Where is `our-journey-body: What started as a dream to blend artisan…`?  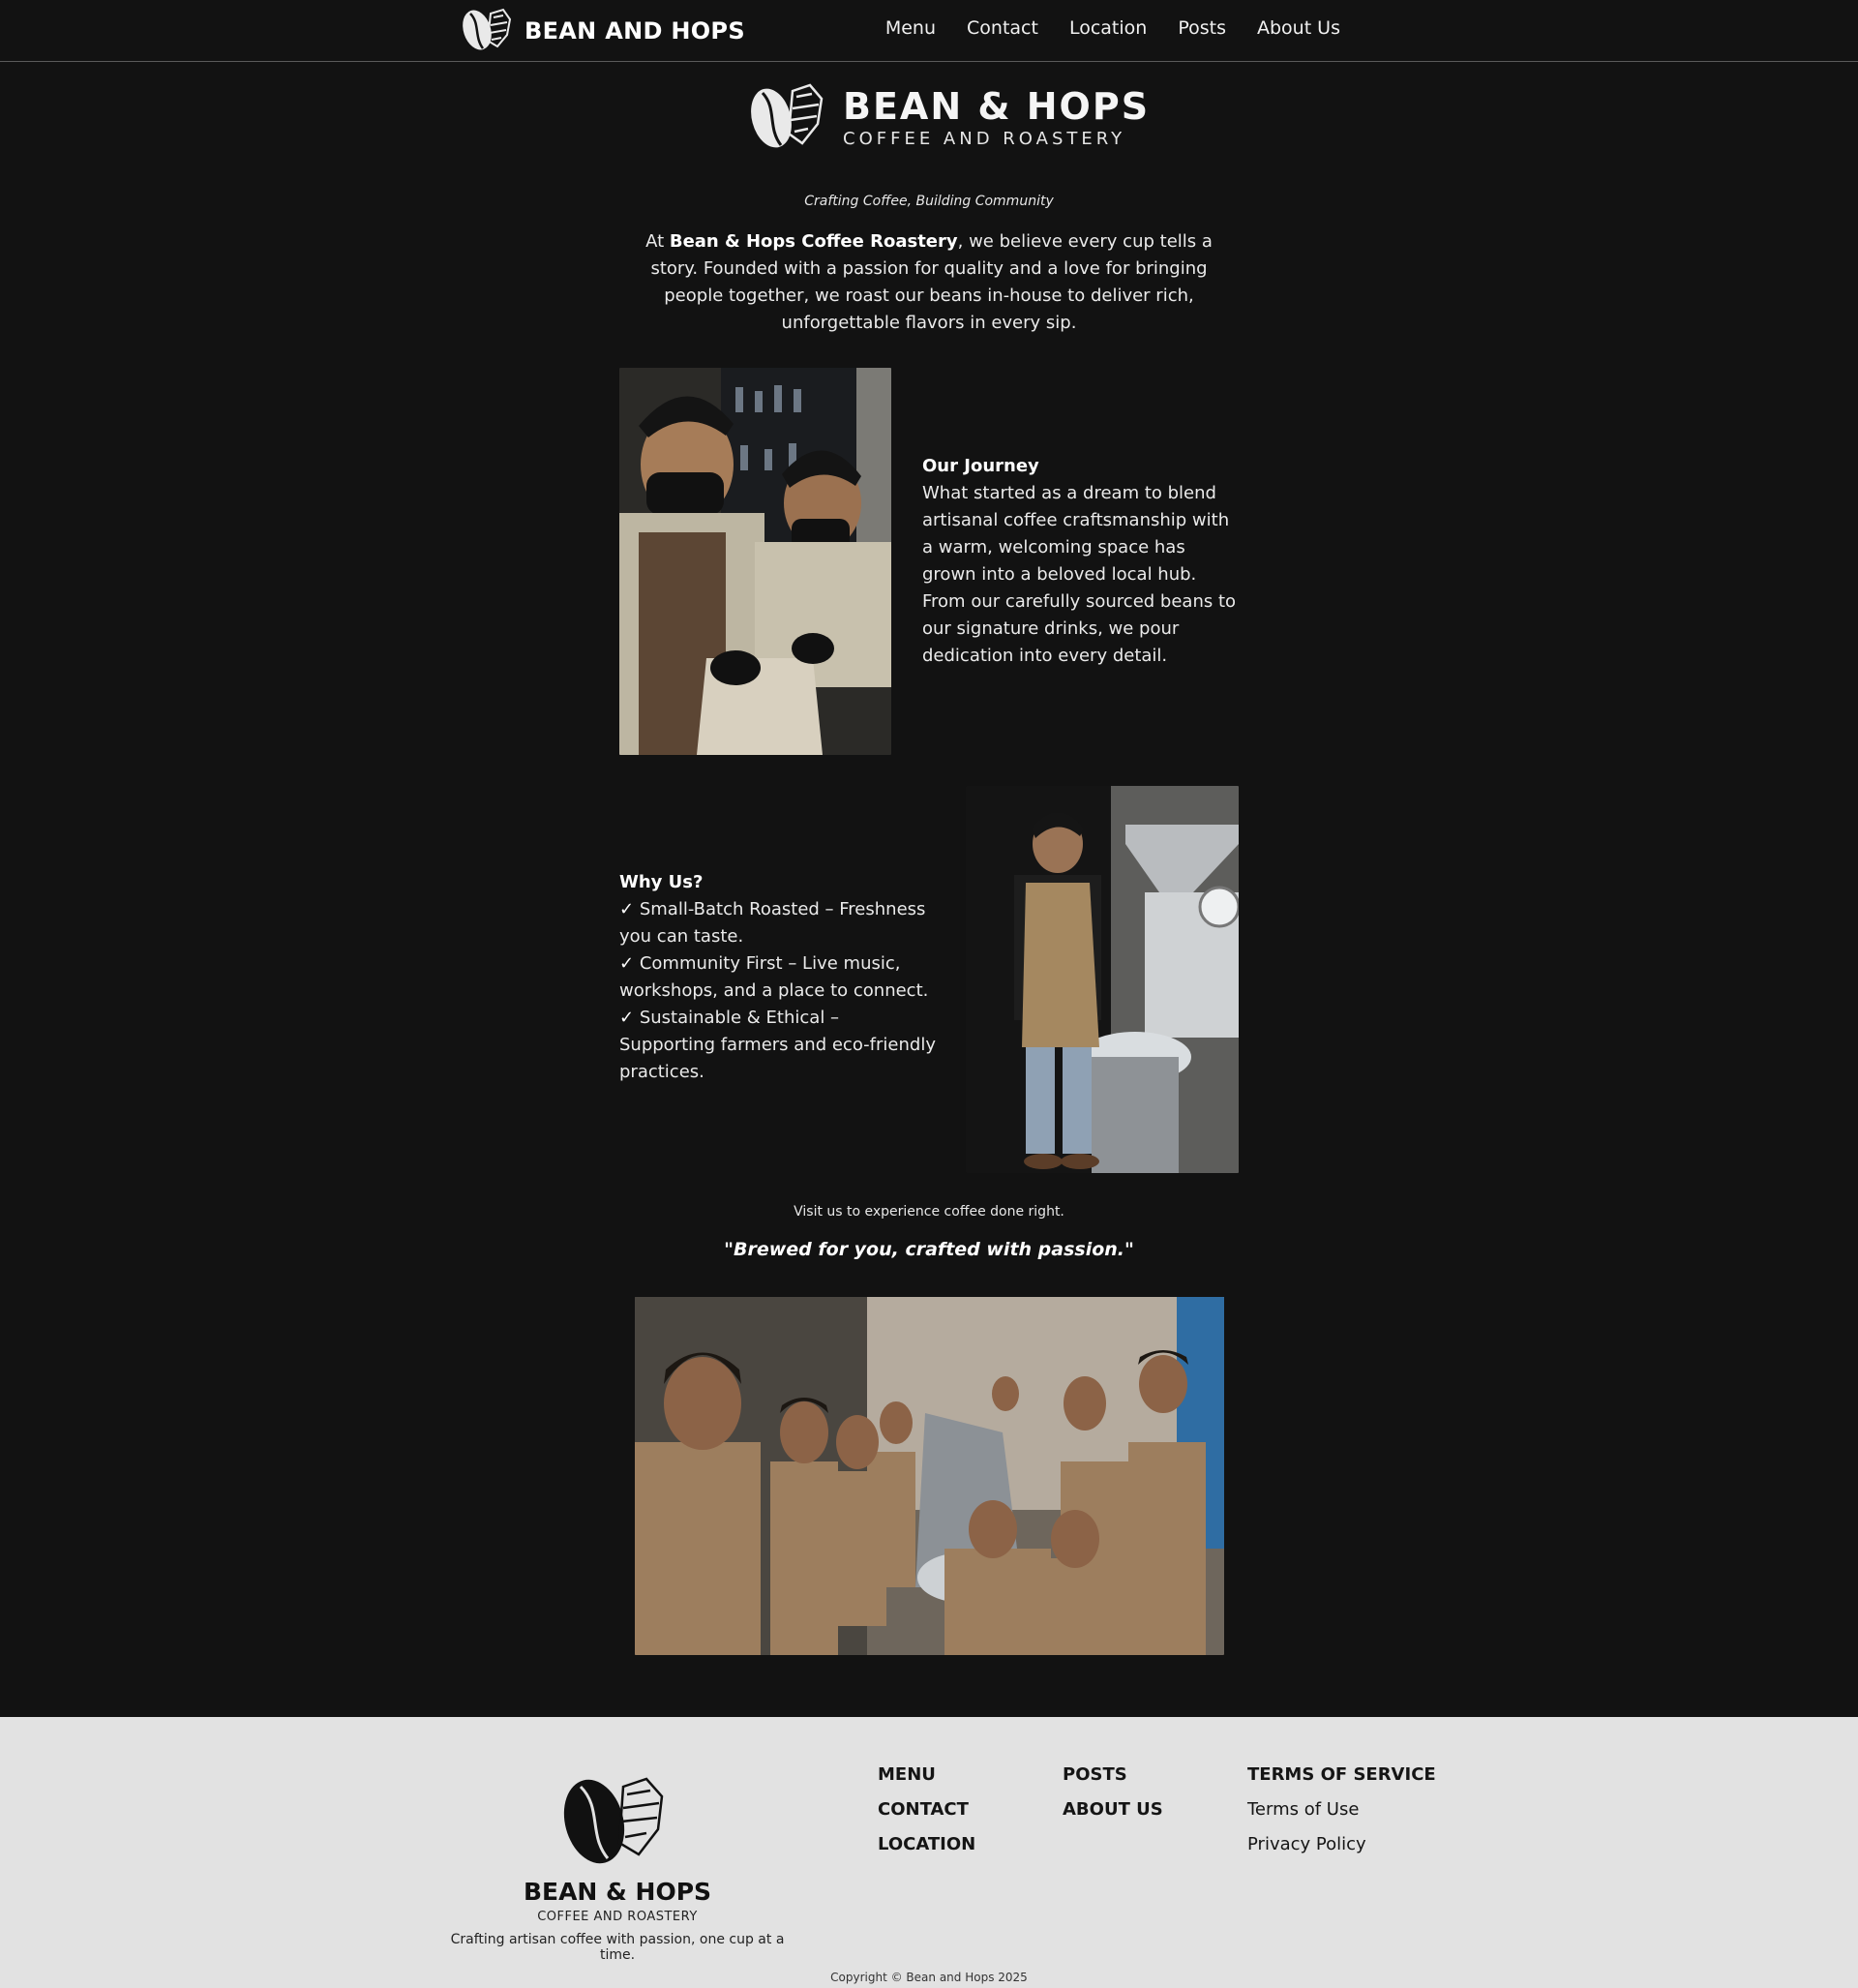 our-journey-body: What started as a dream to blend artisan… is located at coordinates (1079, 574).